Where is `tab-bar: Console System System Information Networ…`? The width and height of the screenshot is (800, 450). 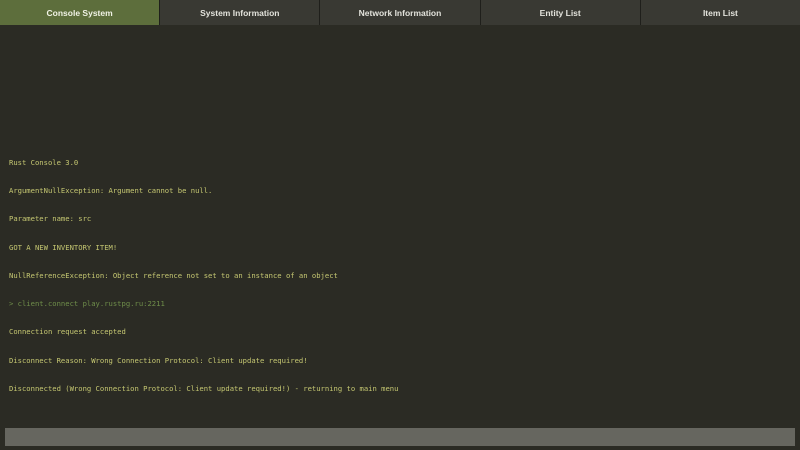 tab-bar: Console System System Information Networ… is located at coordinates (400, 12).